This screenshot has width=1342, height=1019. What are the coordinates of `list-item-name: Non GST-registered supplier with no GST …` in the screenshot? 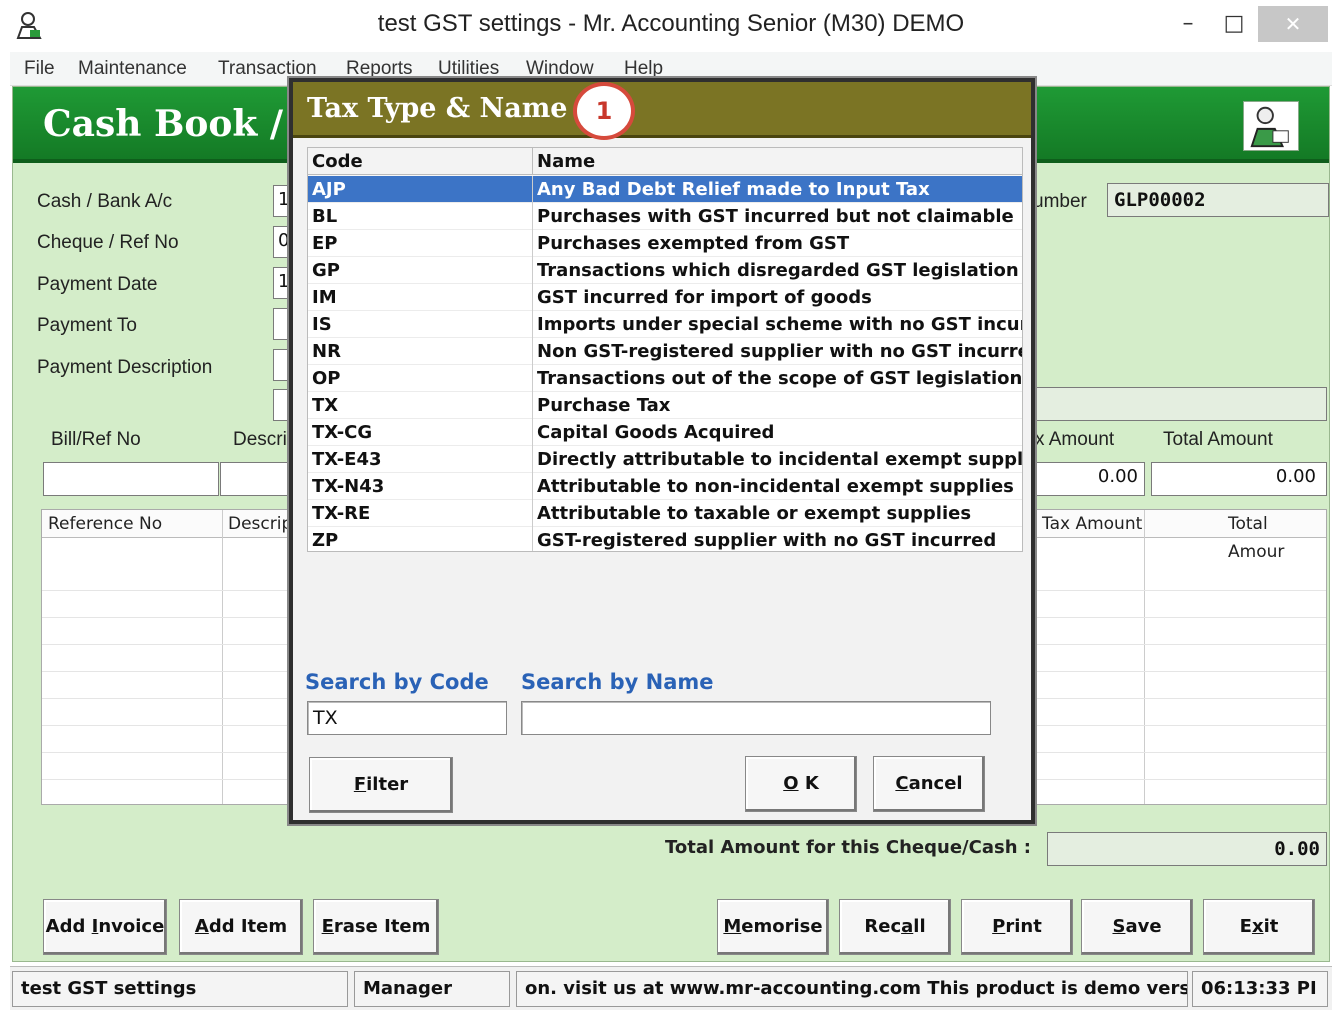 It's located at (777, 351).